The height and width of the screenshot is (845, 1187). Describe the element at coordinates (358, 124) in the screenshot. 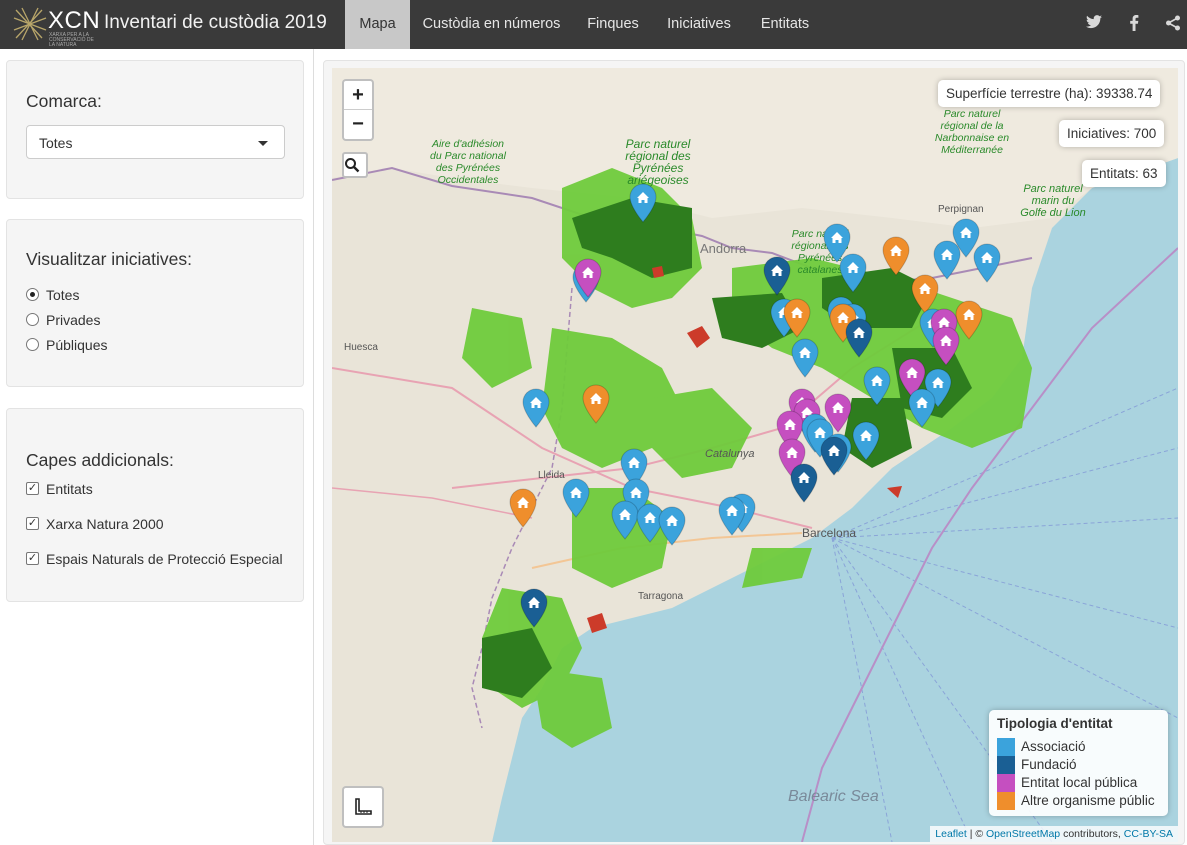

I see `zoom-out-button: −` at that location.